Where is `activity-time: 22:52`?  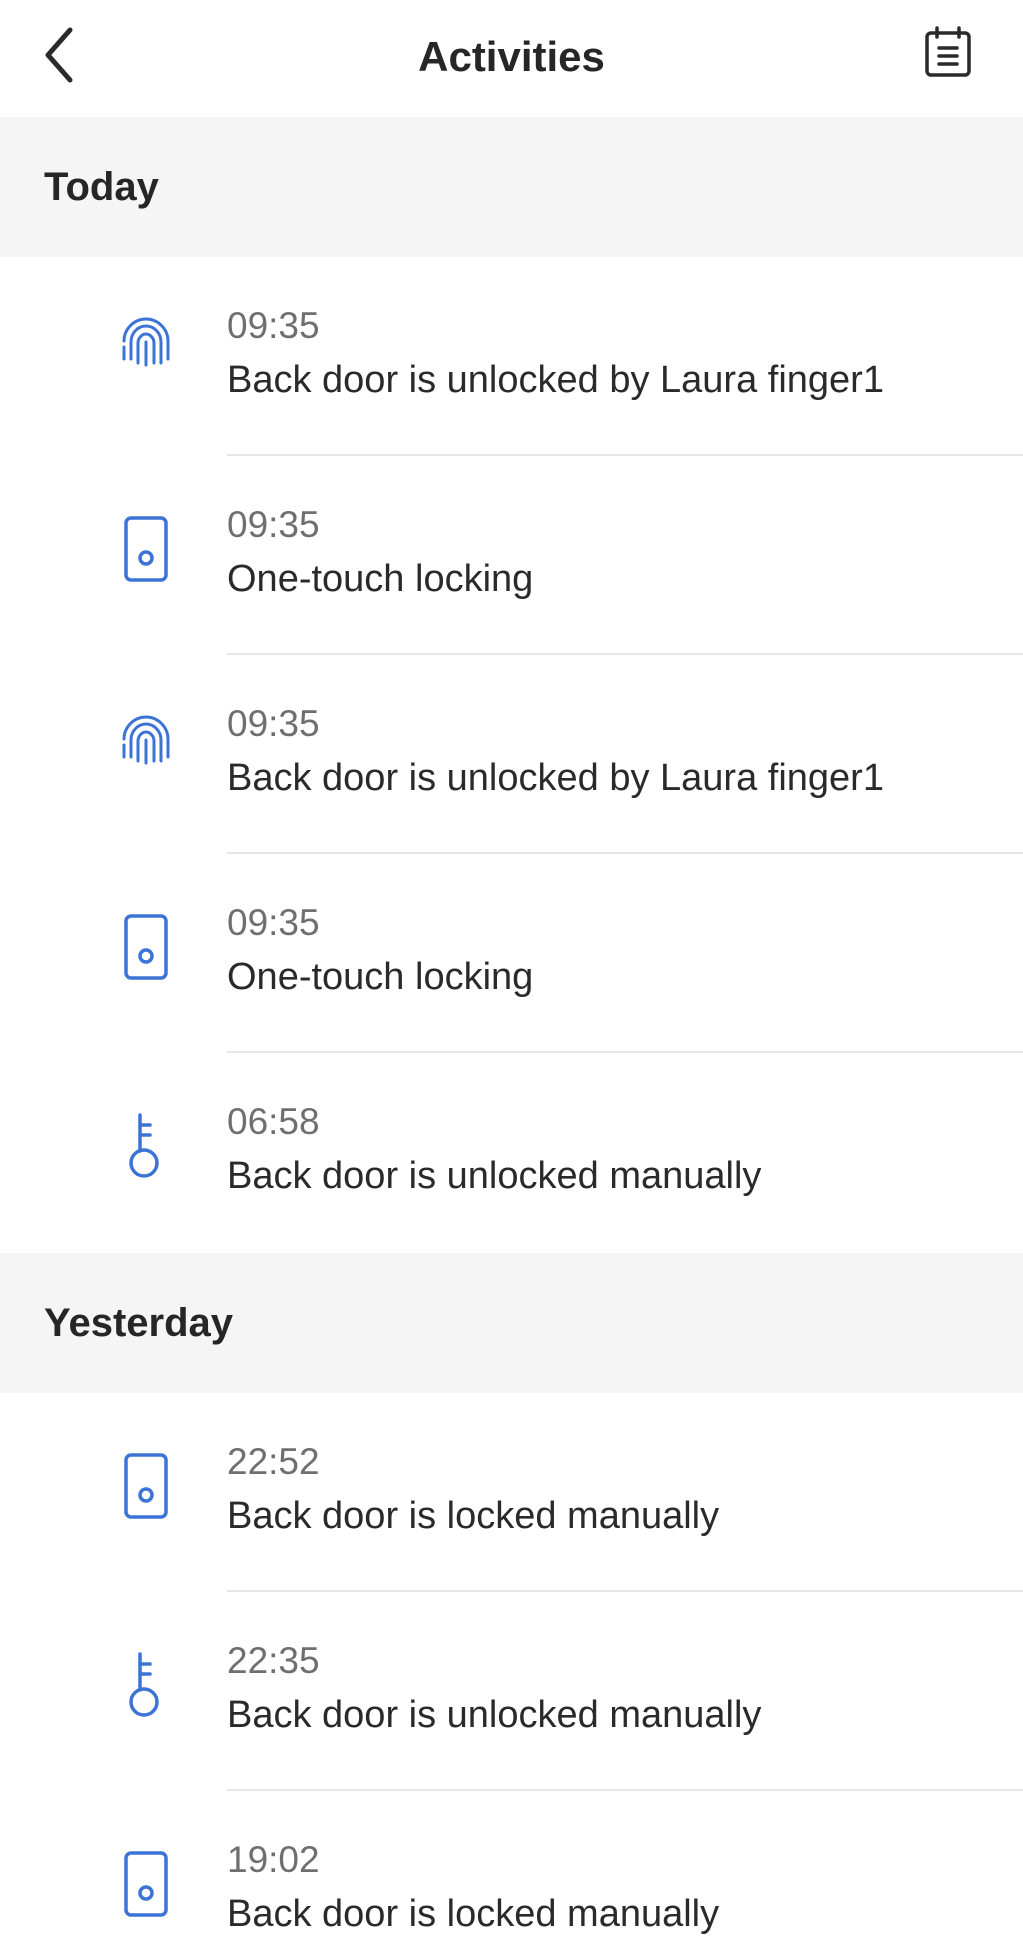
activity-time: 22:52 is located at coordinates (273, 1461).